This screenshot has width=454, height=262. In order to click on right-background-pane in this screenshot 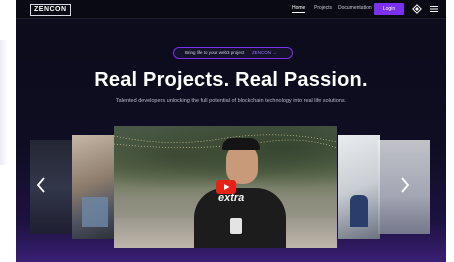, I will do `click(450, 131)`.